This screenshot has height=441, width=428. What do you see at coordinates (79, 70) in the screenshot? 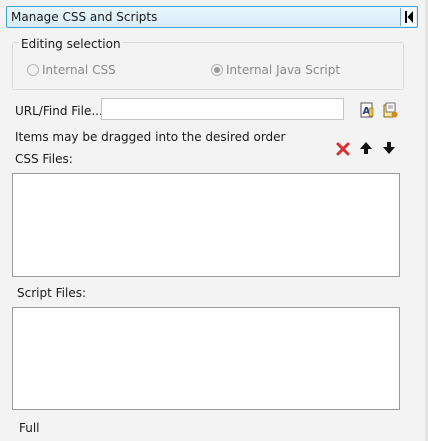
I see `internal-css-label: Internal CSS` at bounding box center [79, 70].